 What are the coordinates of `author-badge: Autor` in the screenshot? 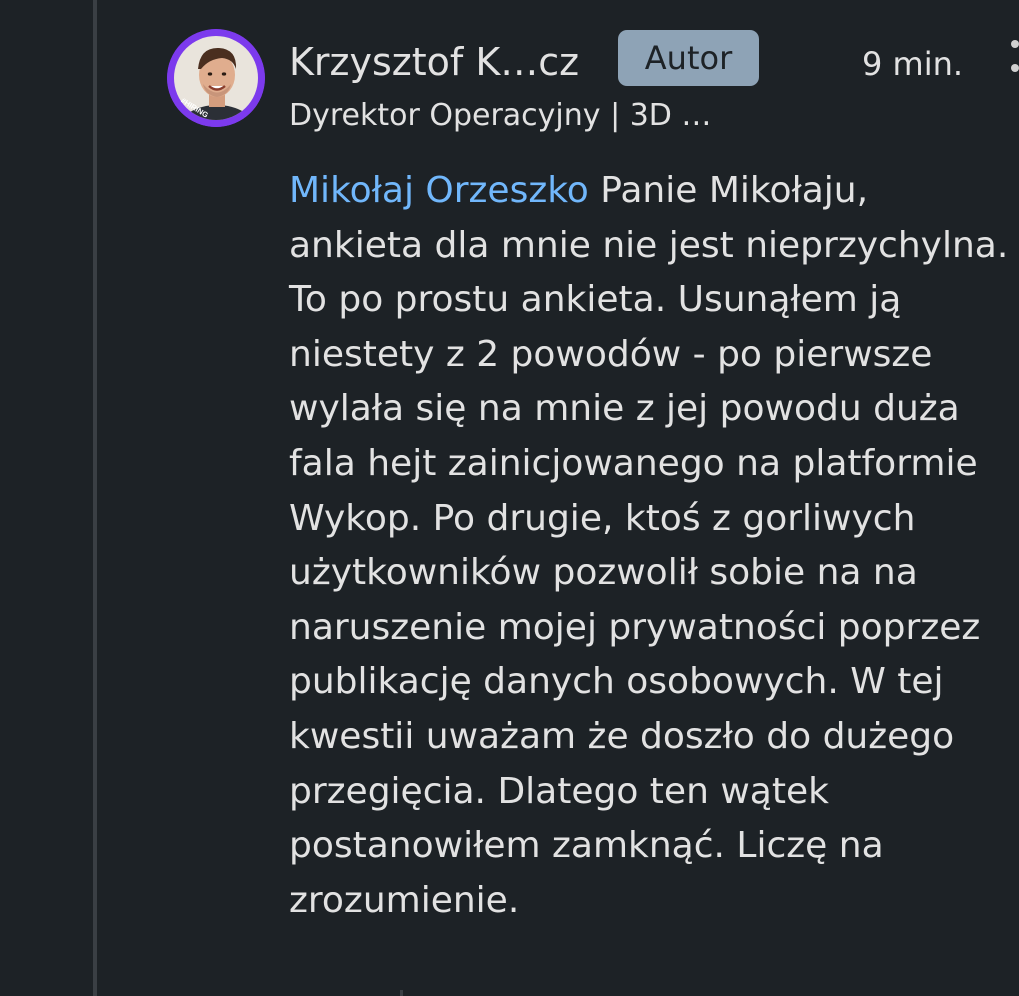 It's located at (688, 58).